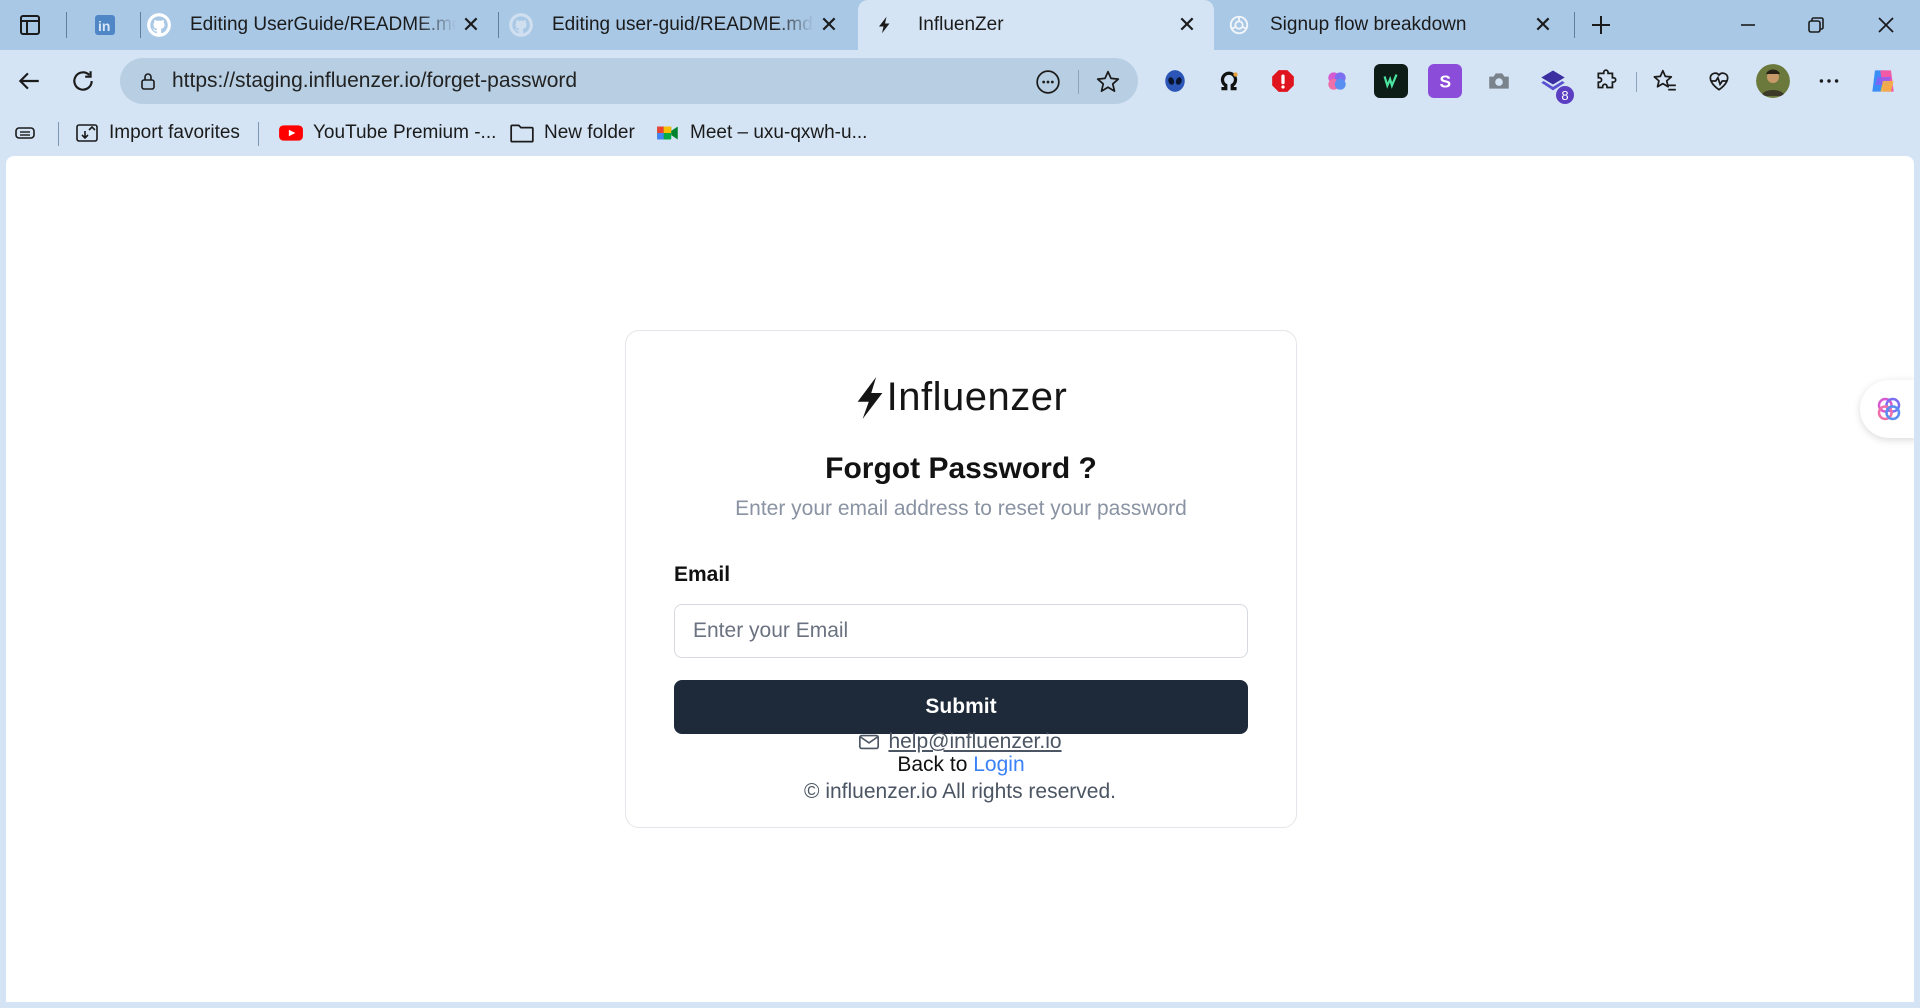 The height and width of the screenshot is (1008, 1920). I want to click on sidebar-toggle-button, so click(30, 25).